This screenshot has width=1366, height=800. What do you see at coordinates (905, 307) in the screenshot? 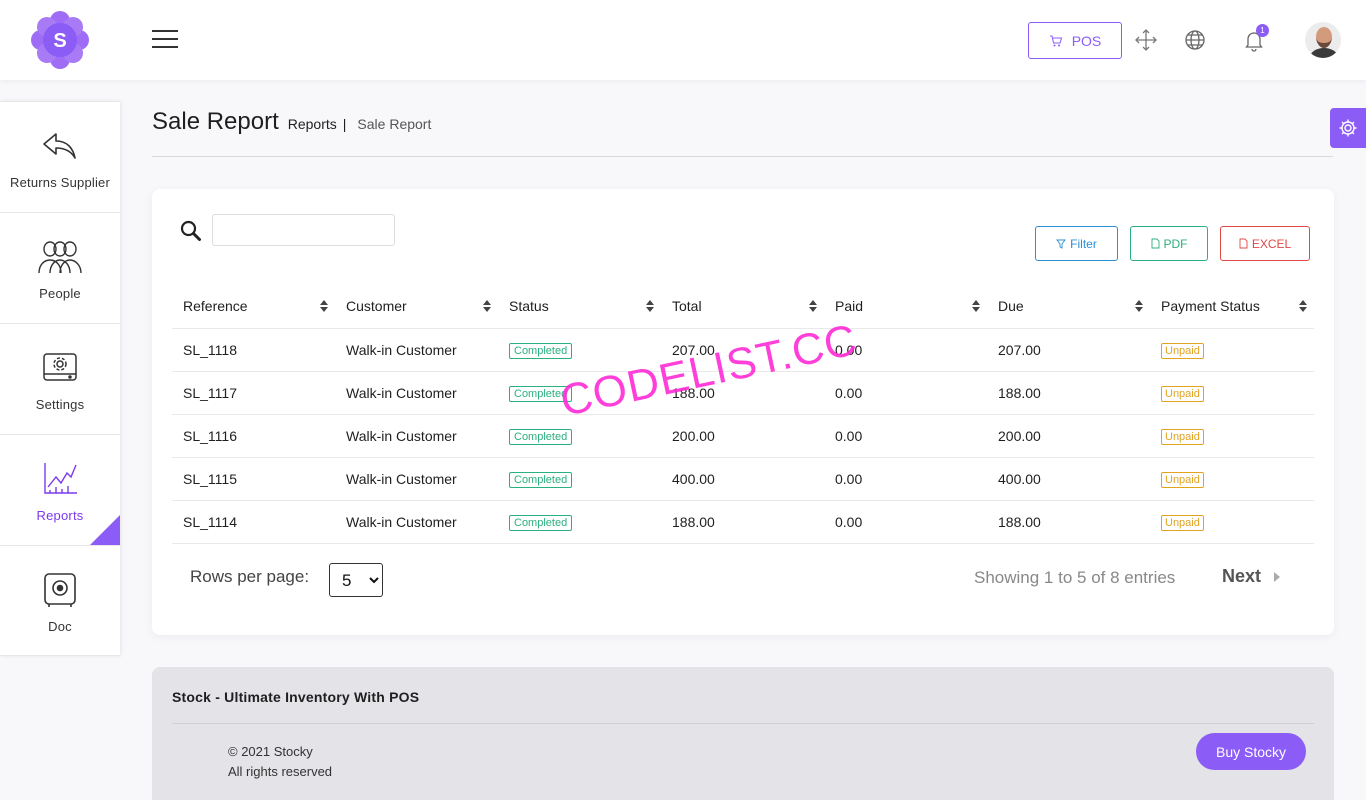
I see `column-header-paid: Paid` at bounding box center [905, 307].